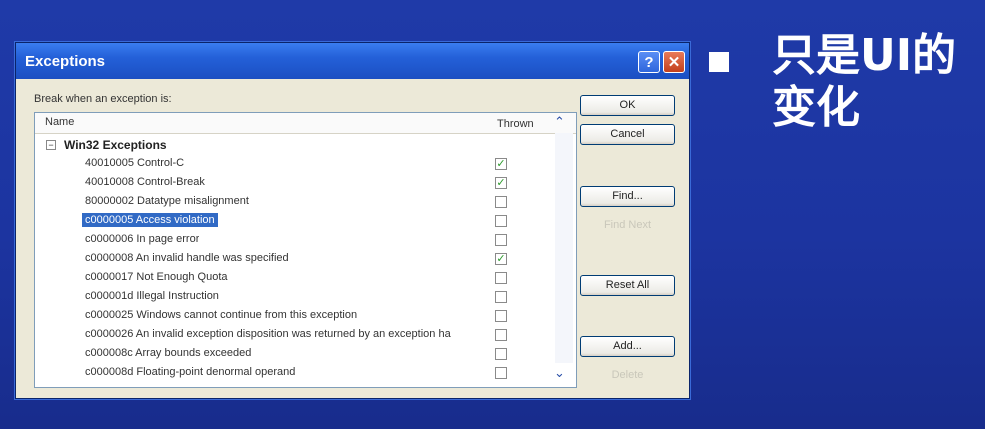 This screenshot has height=429, width=985. What do you see at coordinates (156, 277) in the screenshot?
I see `exception-label: c0000017 Not Enough Quota` at bounding box center [156, 277].